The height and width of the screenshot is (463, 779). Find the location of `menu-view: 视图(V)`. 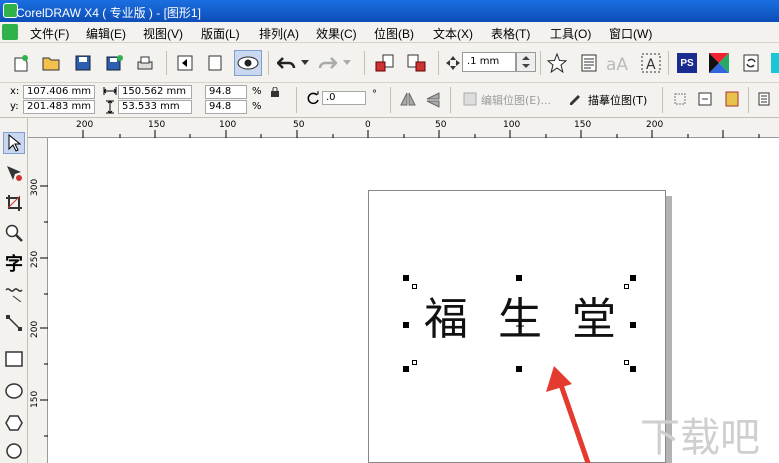

menu-view: 视图(V) is located at coordinates (163, 33).